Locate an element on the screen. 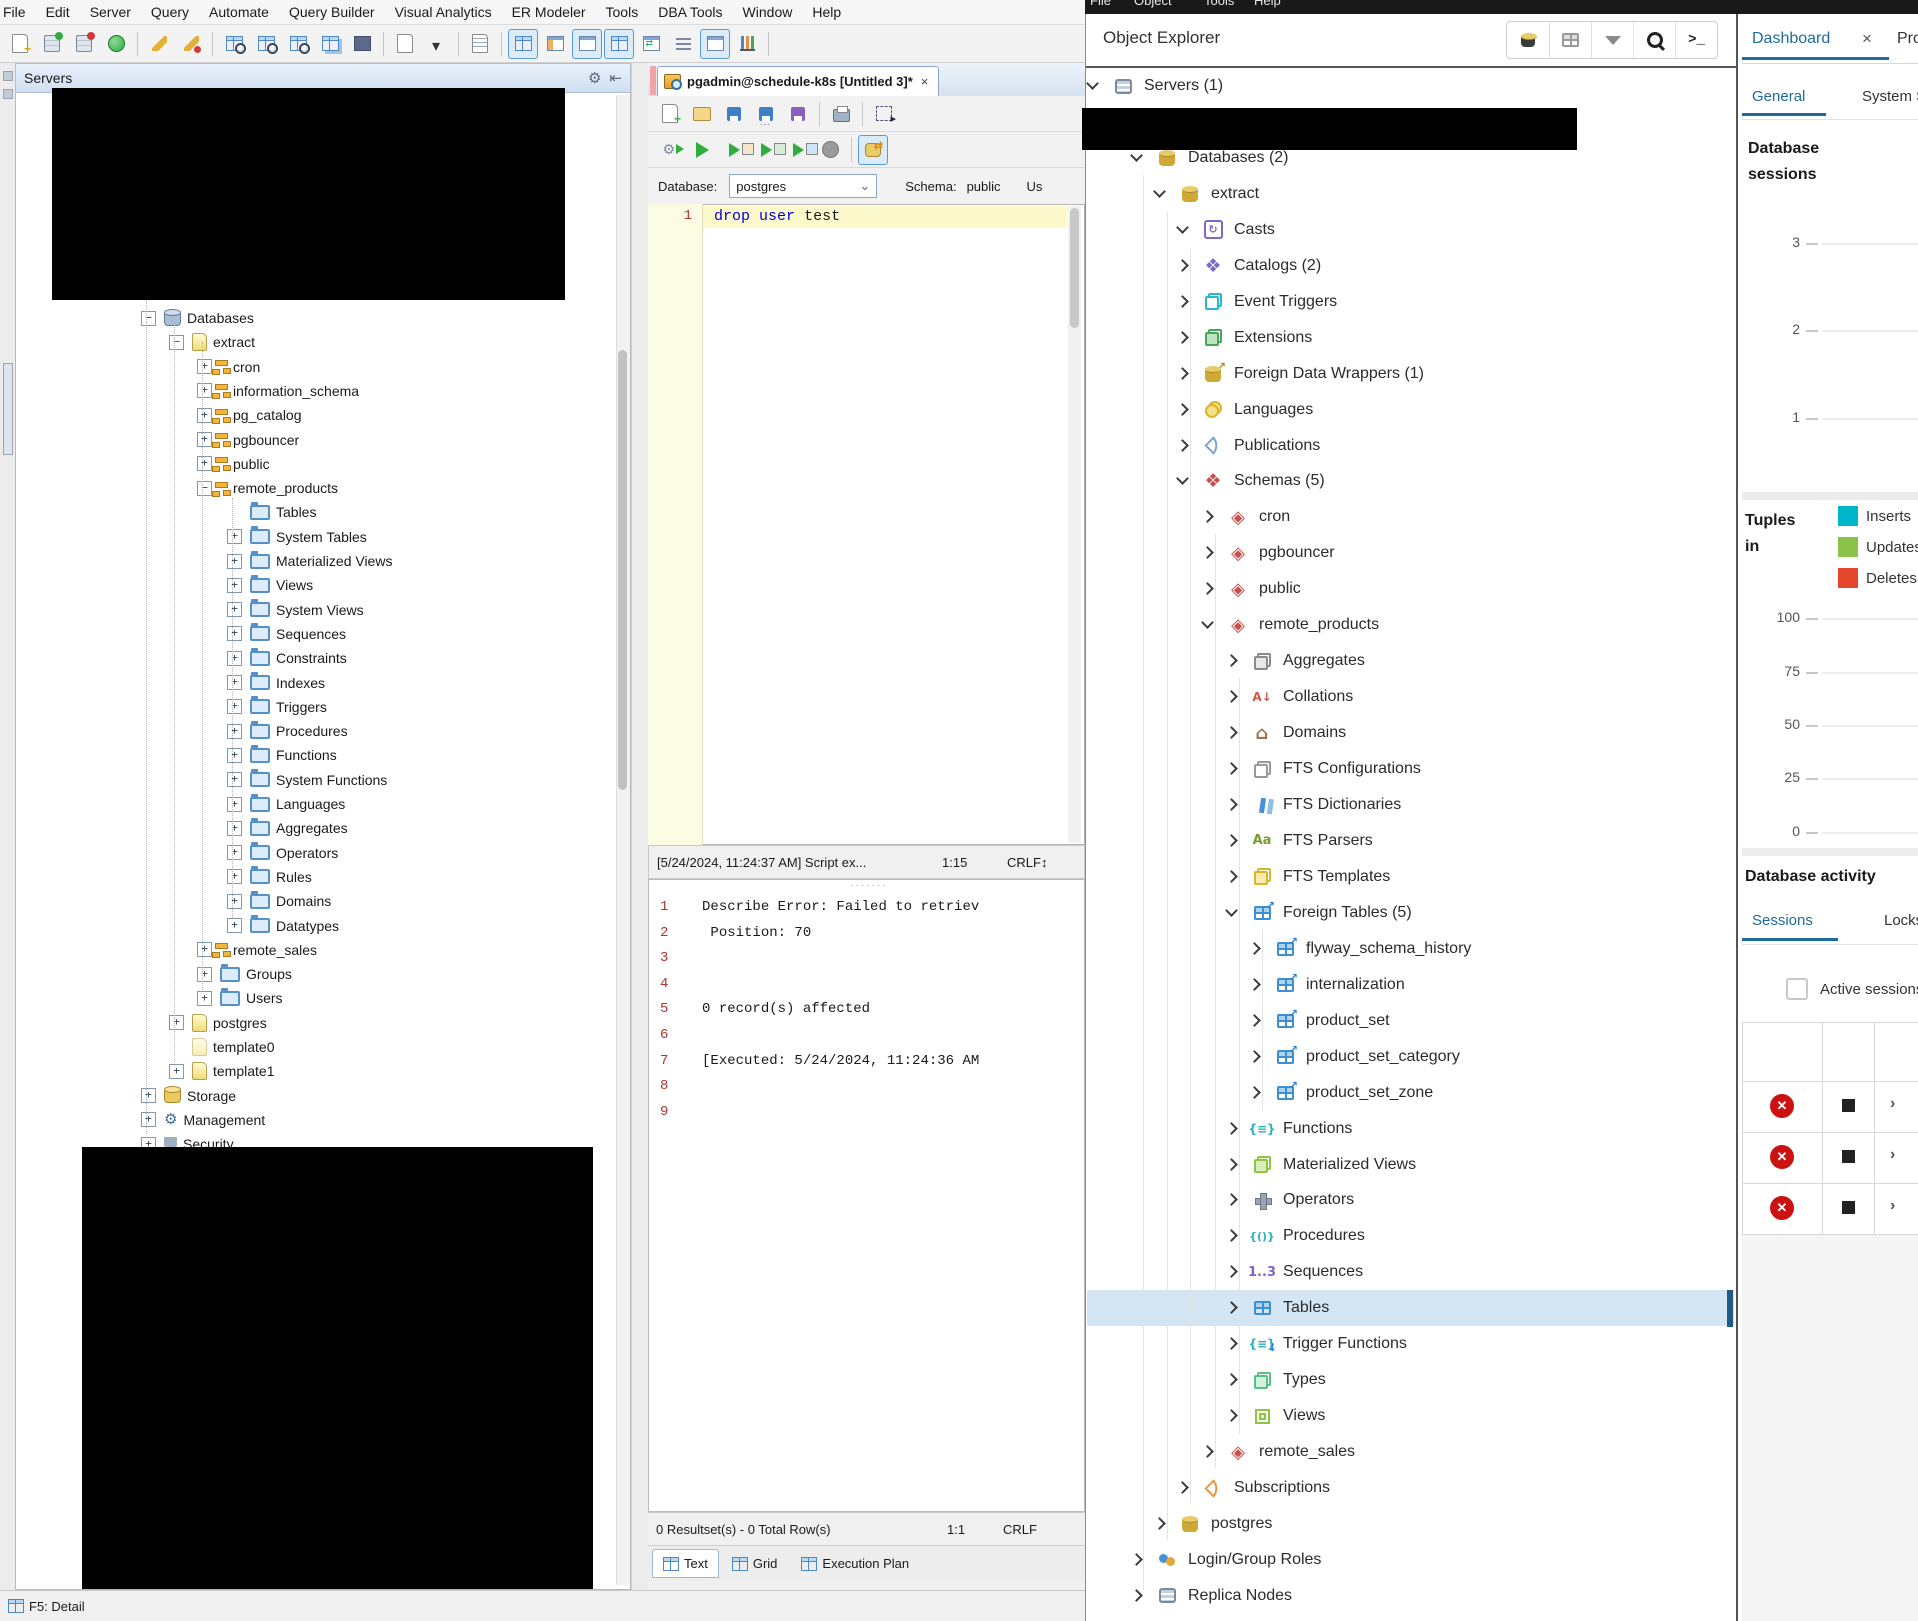 This screenshot has width=1918, height=1621. menu-query-builder: Query Builder is located at coordinates (332, 12).